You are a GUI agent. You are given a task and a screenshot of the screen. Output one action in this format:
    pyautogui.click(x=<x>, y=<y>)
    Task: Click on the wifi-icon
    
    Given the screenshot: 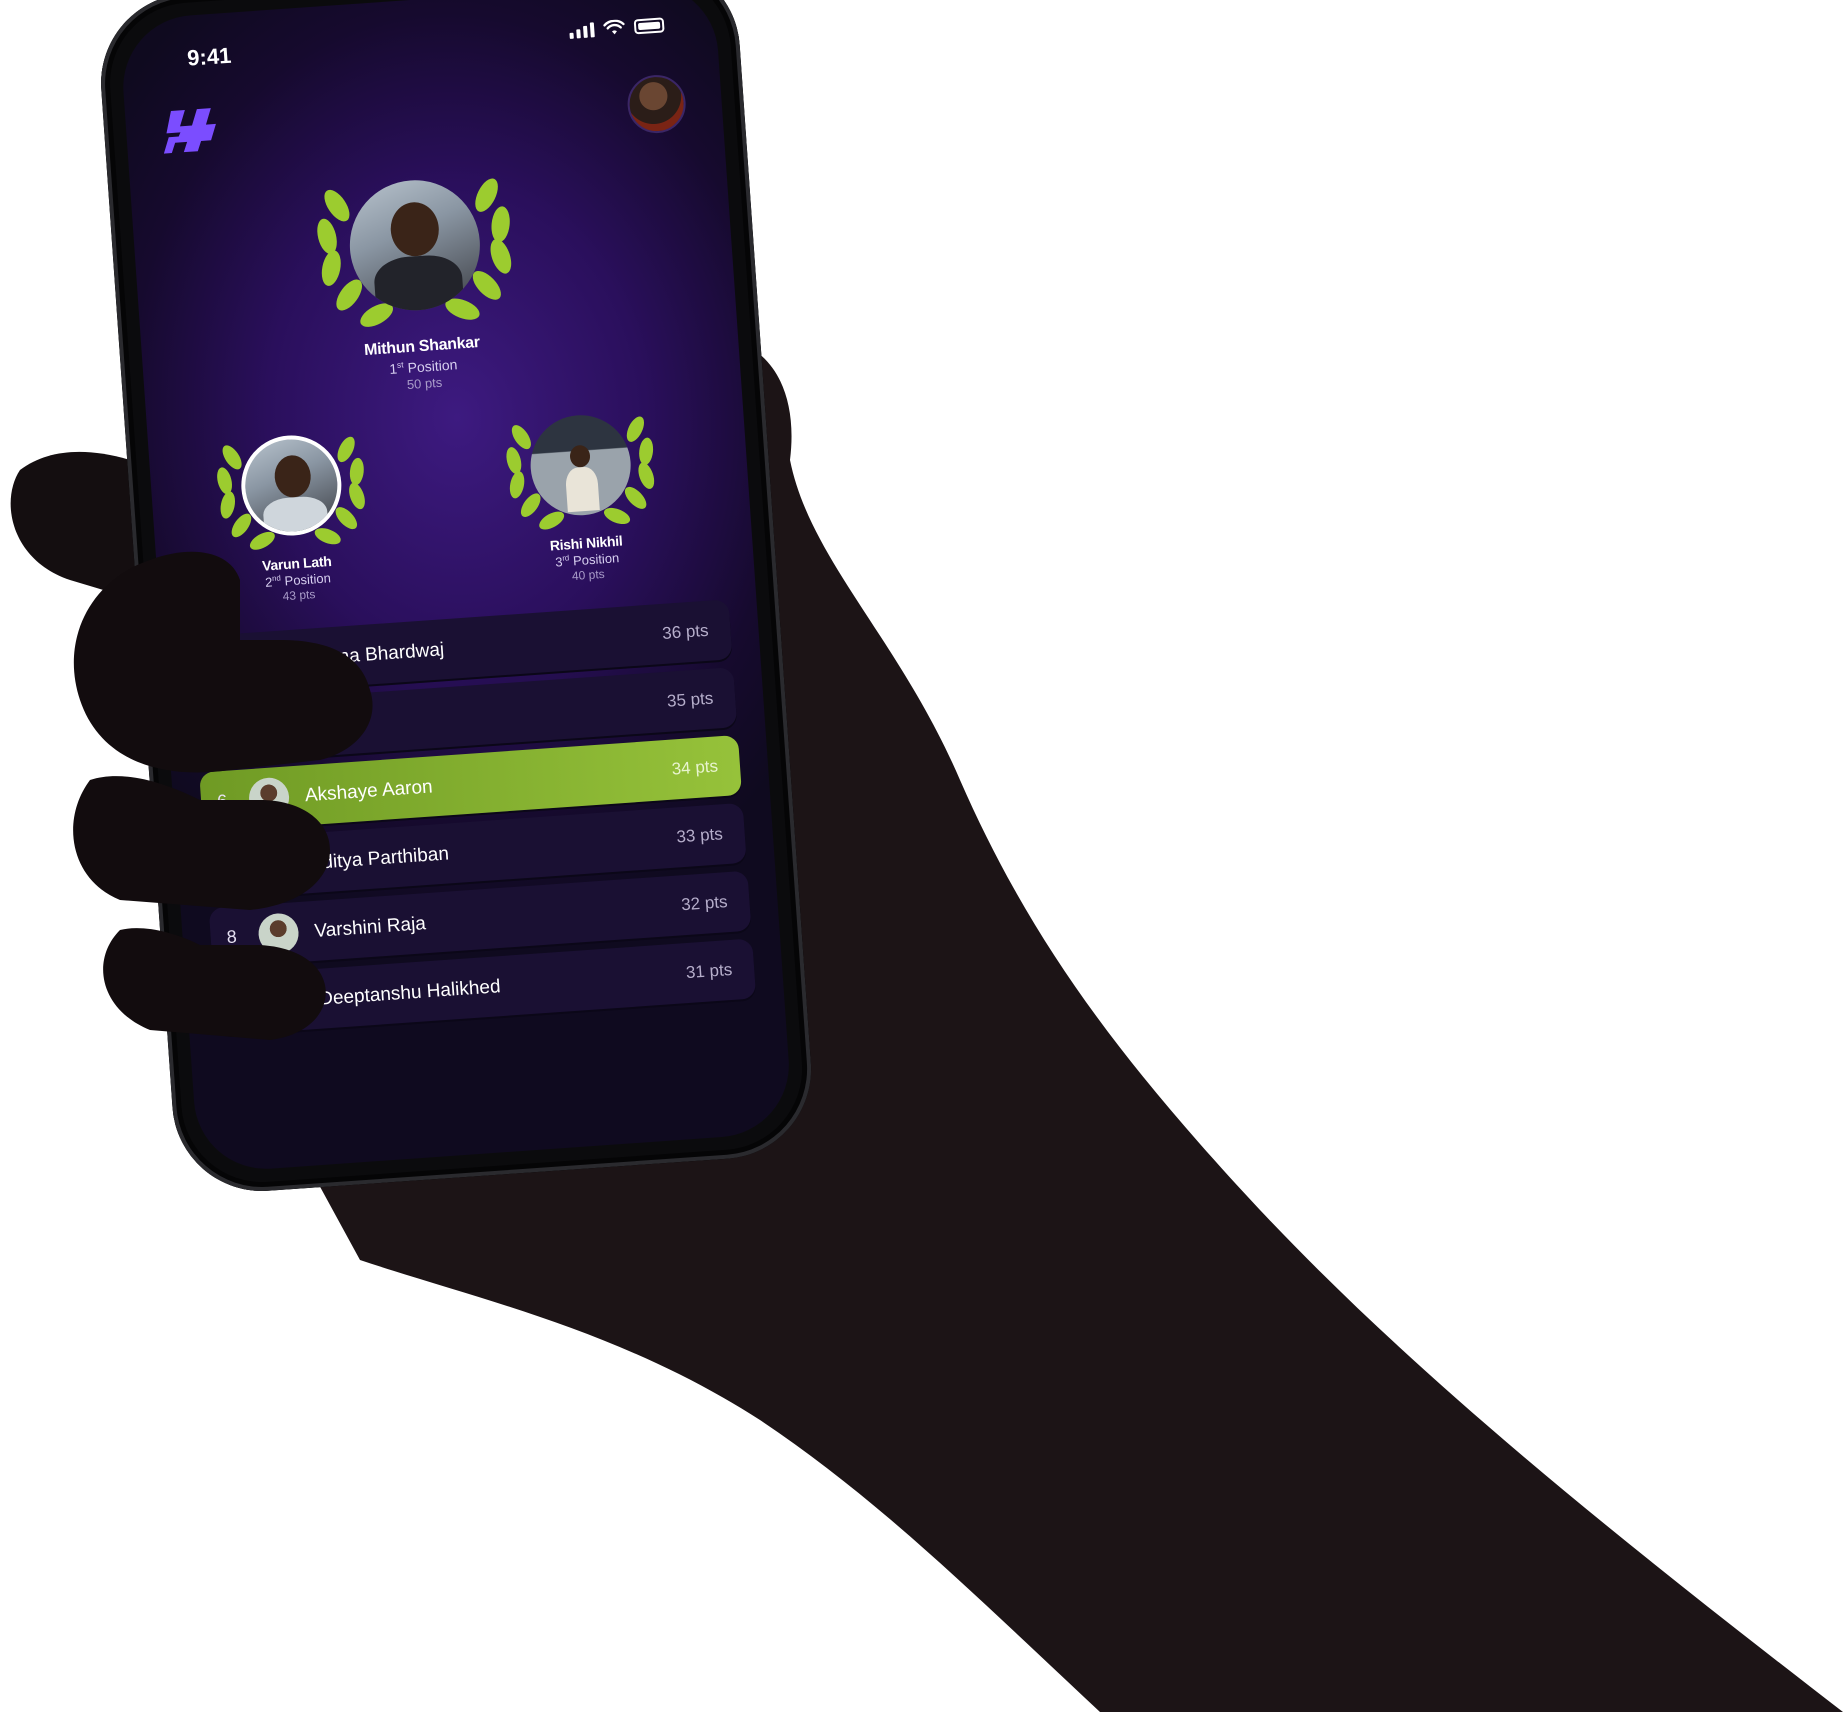 What is the action you would take?
    pyautogui.click(x=614, y=27)
    